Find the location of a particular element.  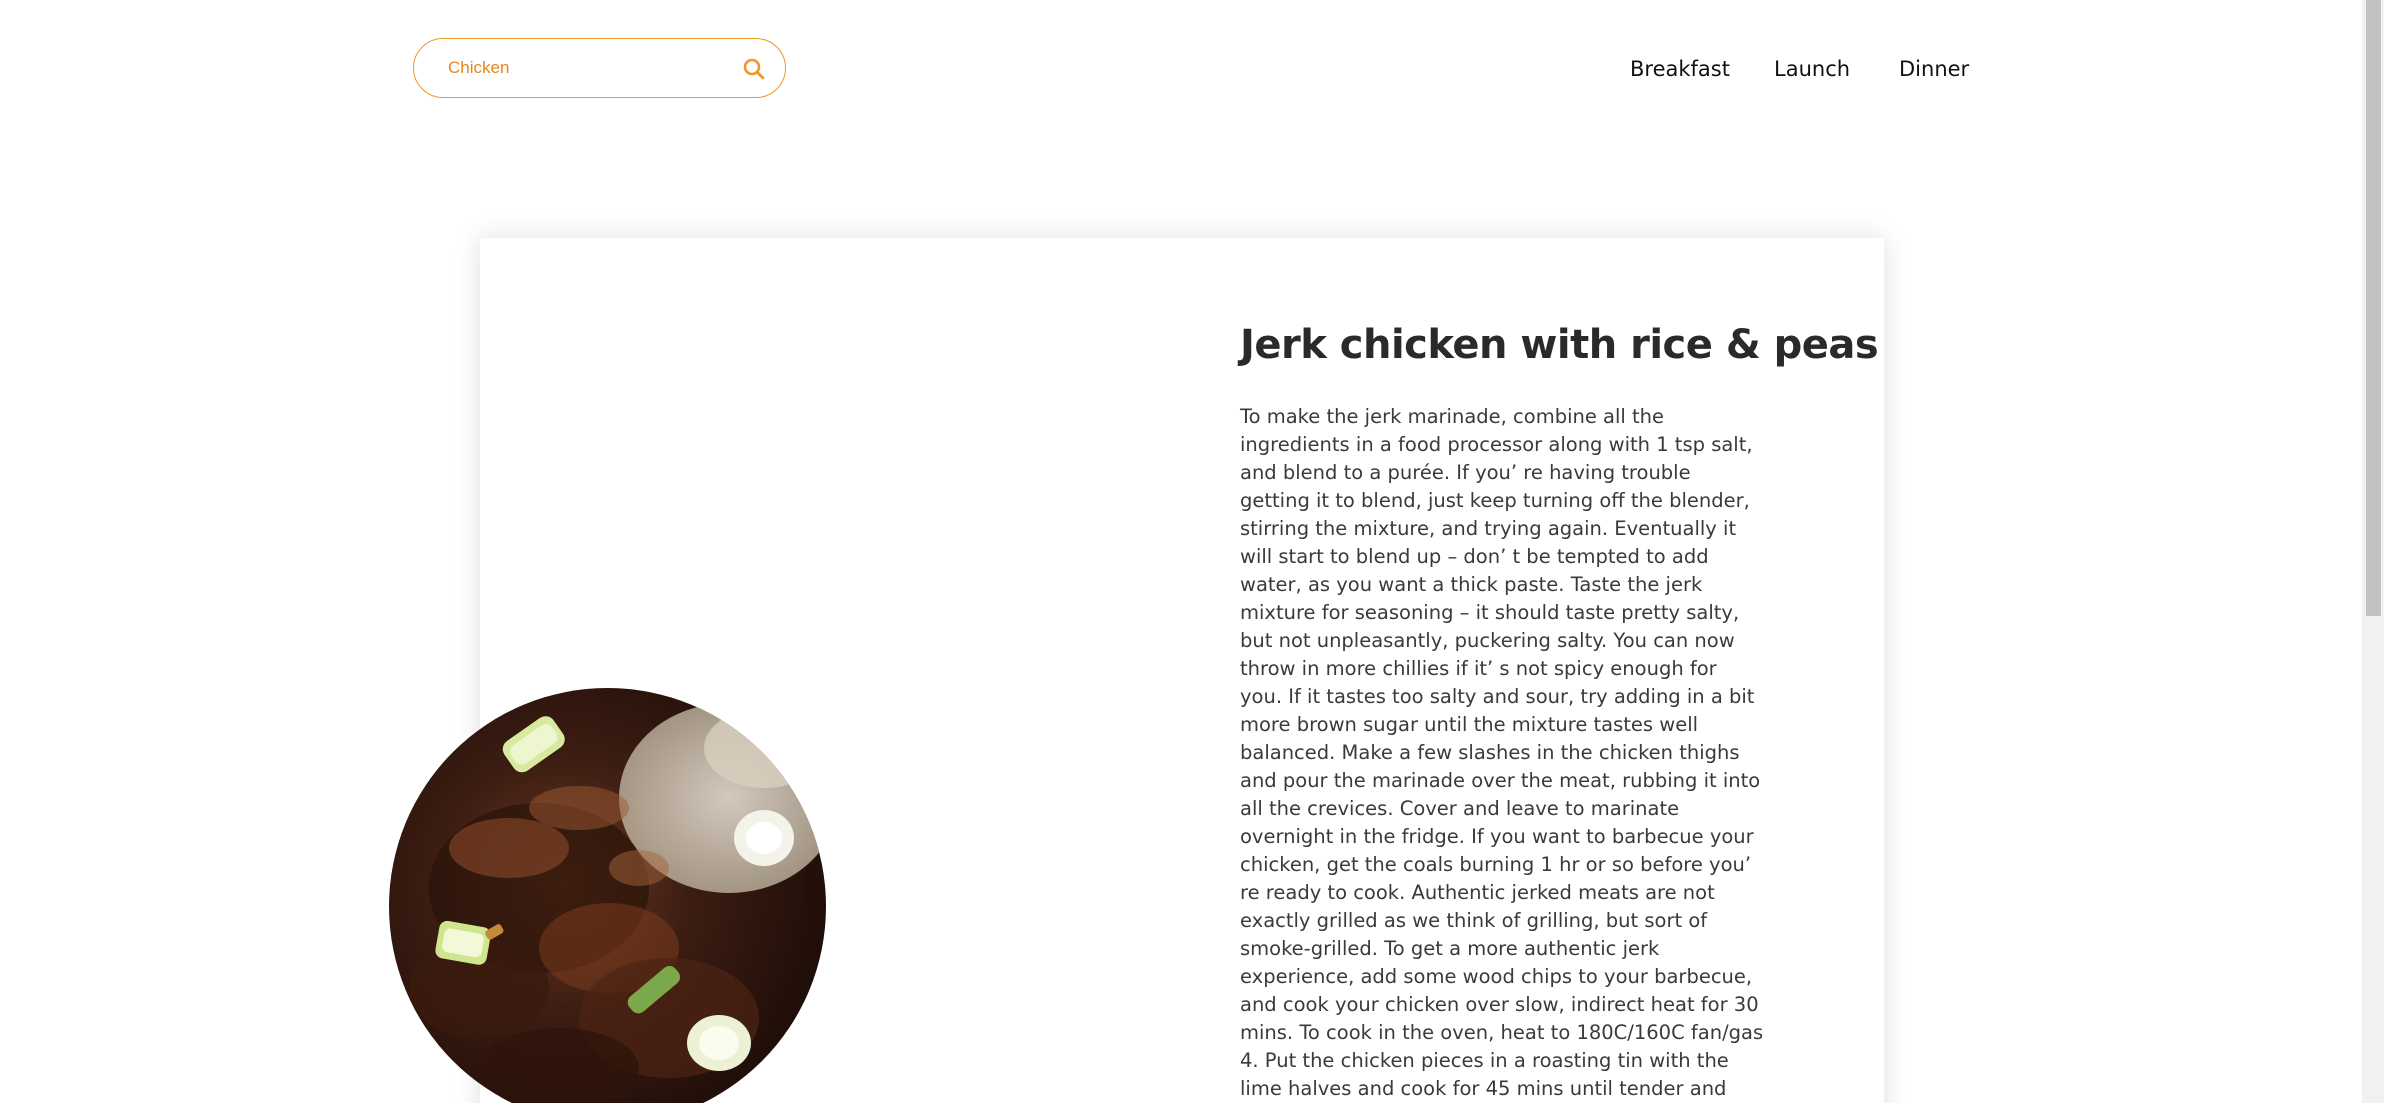

nav-item-breakfast: Breakfast is located at coordinates (1680, 69).